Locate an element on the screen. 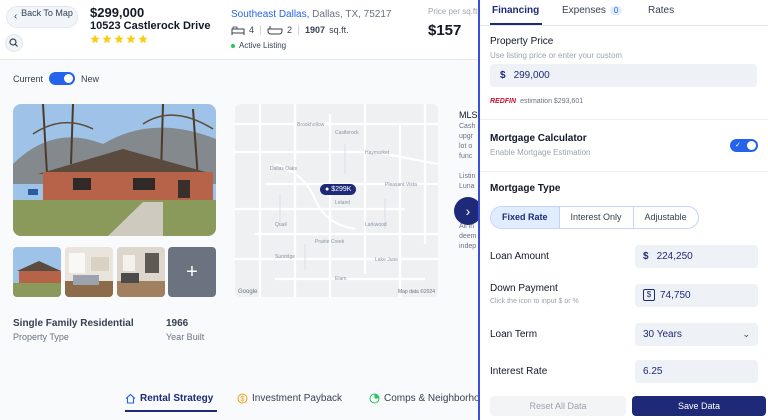 The image size is (768, 420). plus-icon: + is located at coordinates (192, 272).